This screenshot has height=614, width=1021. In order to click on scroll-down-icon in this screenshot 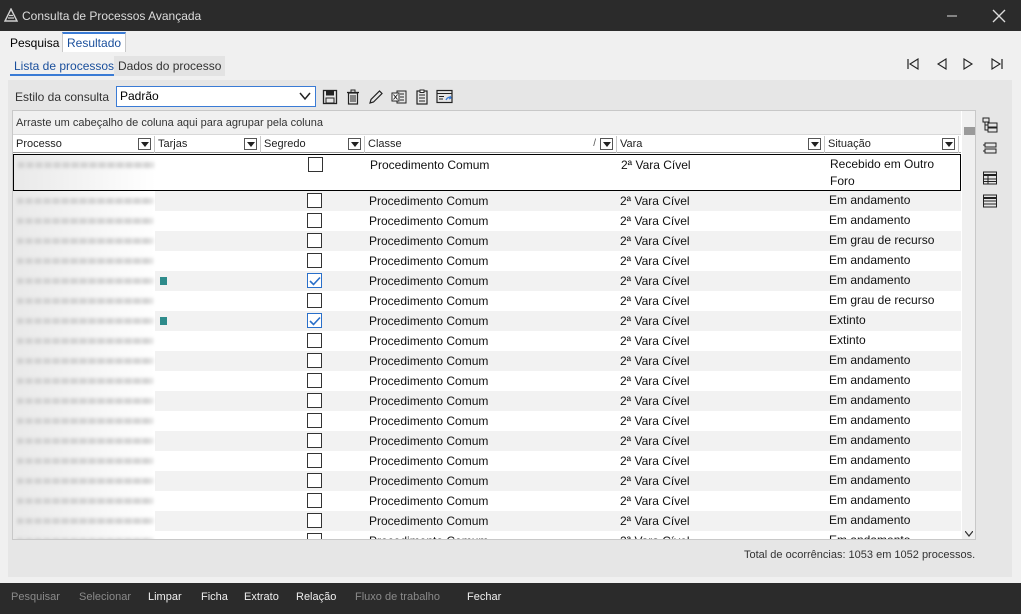, I will do `click(969, 534)`.